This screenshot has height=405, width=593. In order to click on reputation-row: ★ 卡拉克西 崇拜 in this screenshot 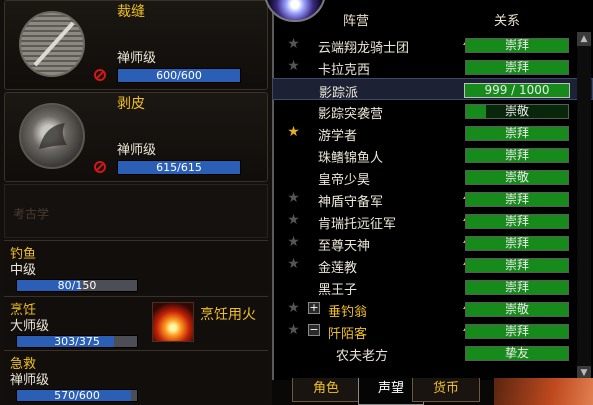, I will do `click(432, 67)`.